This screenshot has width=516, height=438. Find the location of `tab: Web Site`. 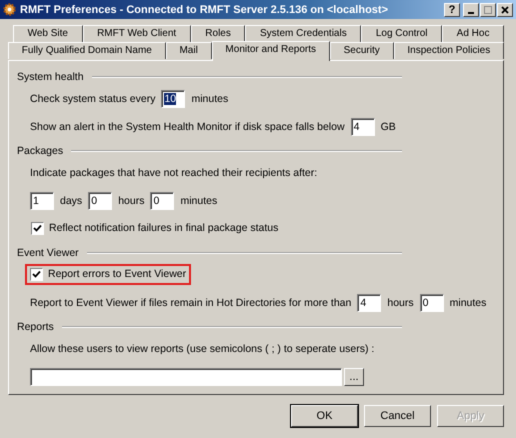

tab: Web Site is located at coordinates (48, 33).